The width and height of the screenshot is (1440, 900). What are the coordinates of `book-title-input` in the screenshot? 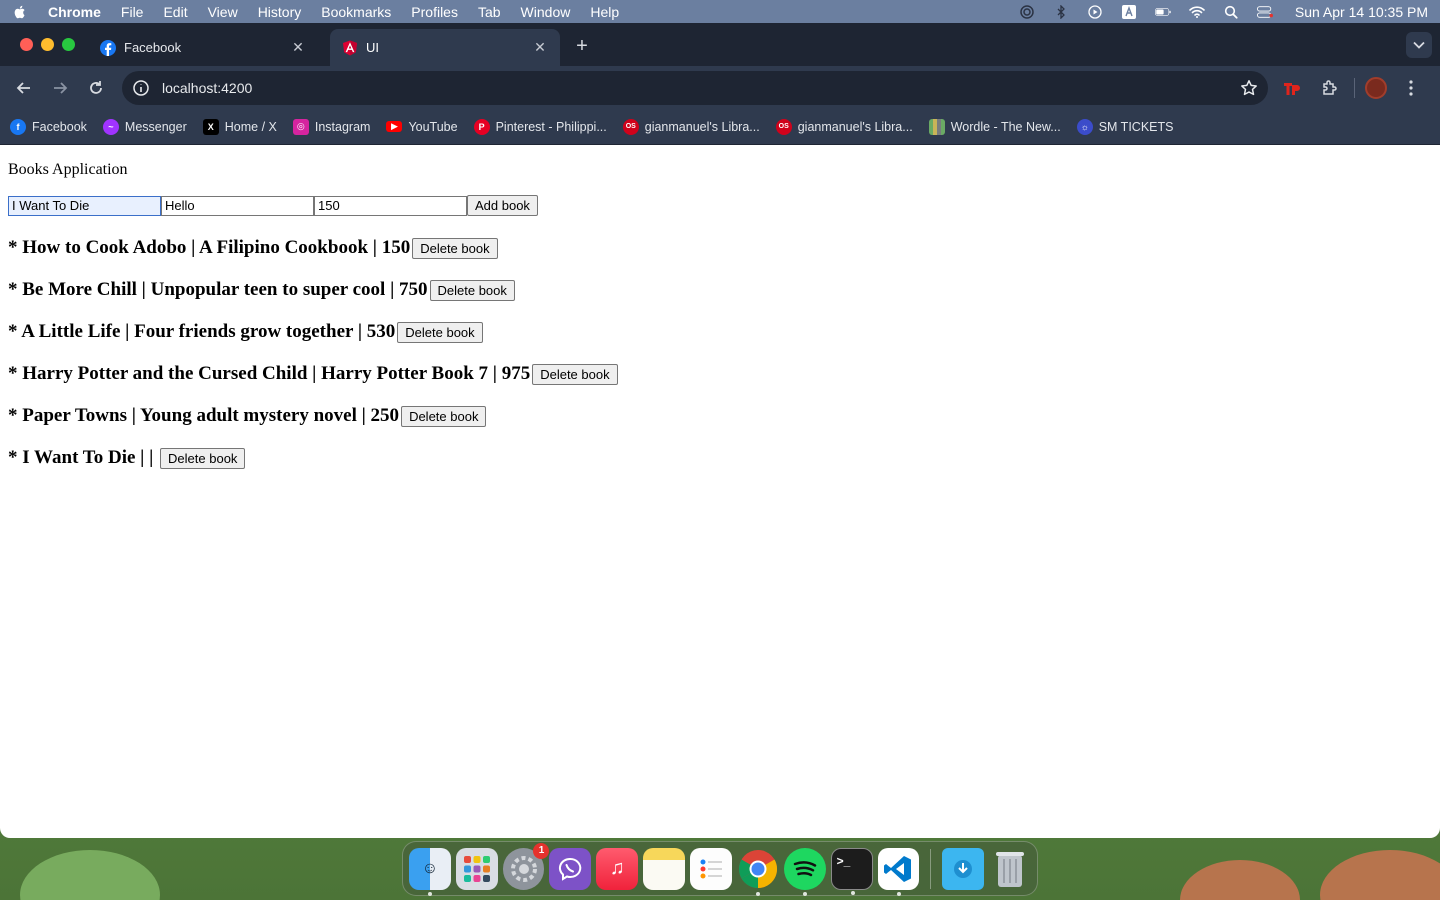 It's located at (84, 205).